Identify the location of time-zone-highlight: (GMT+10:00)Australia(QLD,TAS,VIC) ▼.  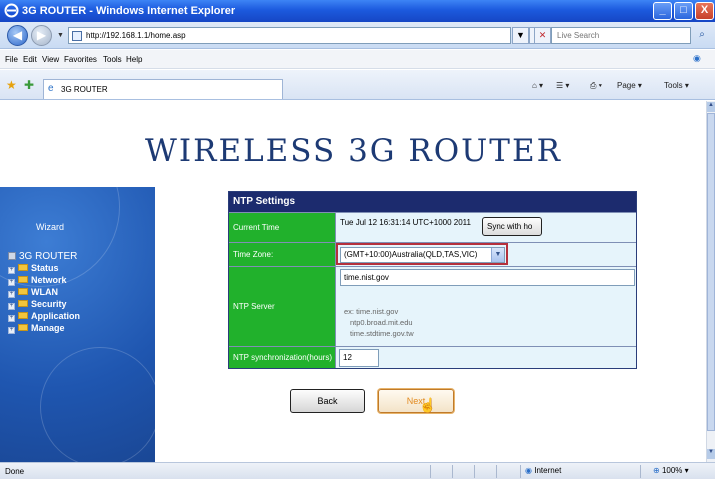
(422, 254).